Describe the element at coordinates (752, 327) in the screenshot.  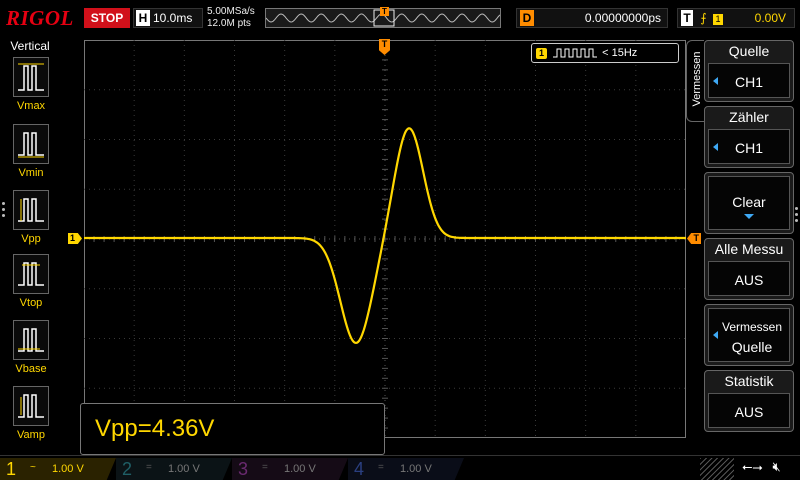
I see `menu-vermessen-label: Vermessen` at that location.